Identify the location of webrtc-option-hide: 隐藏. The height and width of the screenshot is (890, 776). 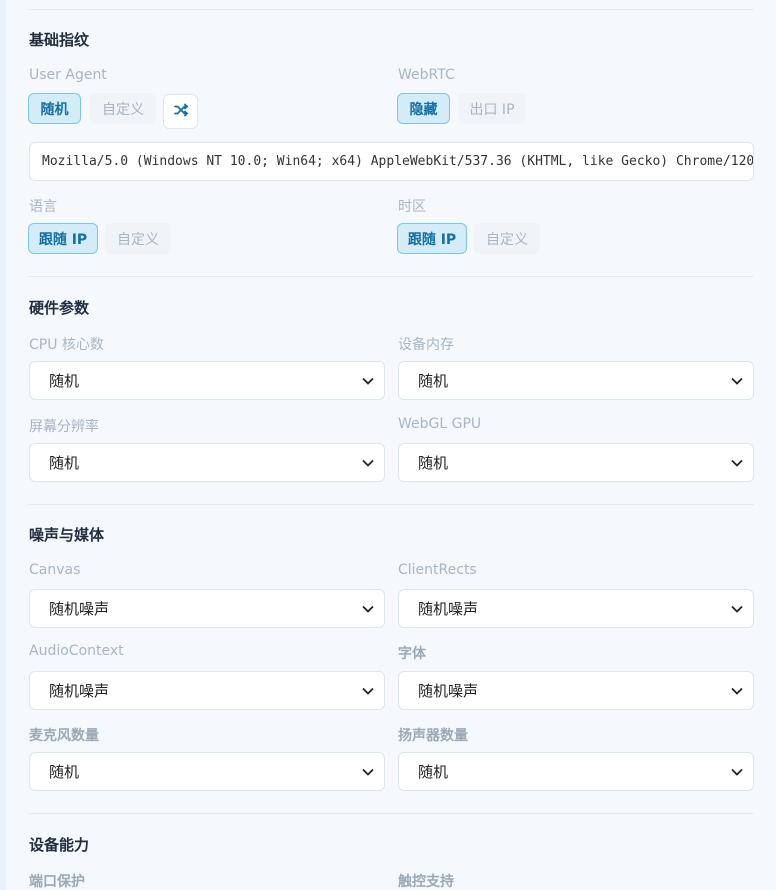
(423, 108).